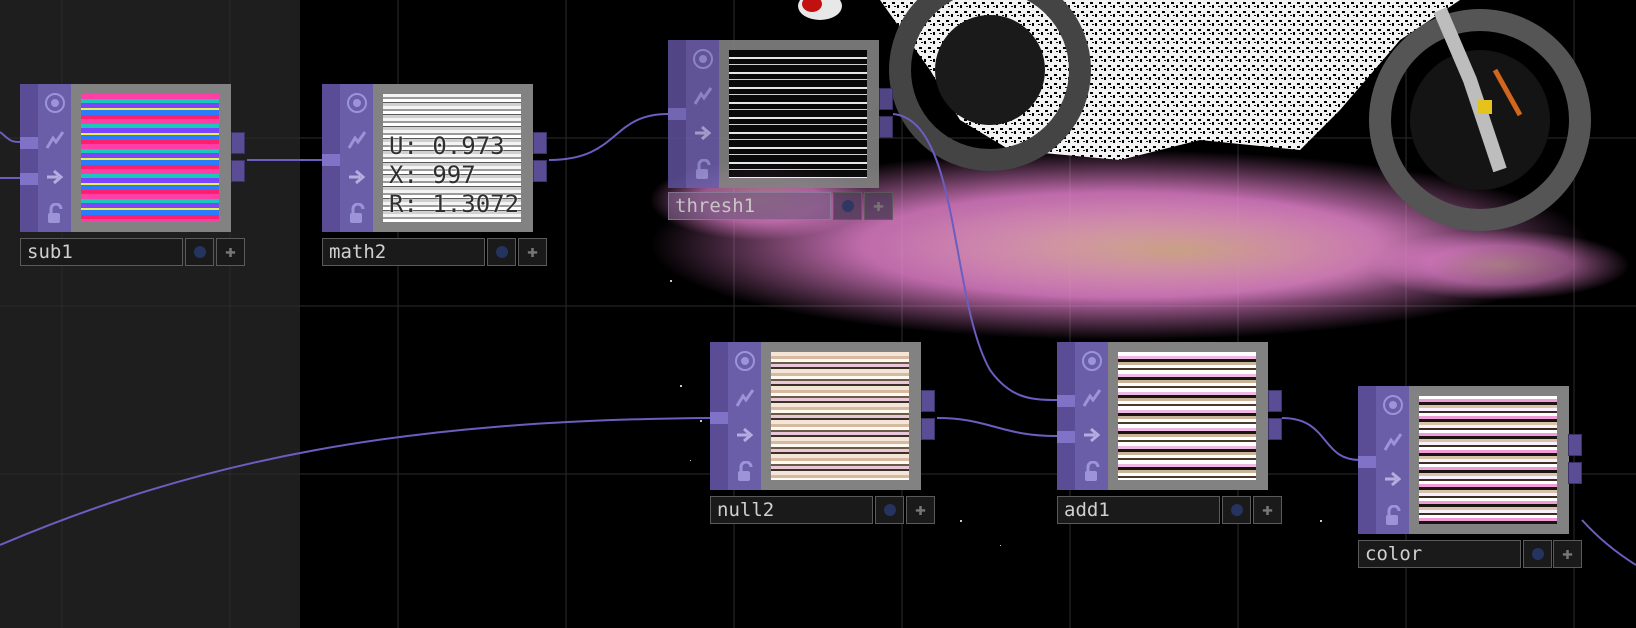 The image size is (1636, 628). I want to click on wire-add1-color, so click(1321, 439).